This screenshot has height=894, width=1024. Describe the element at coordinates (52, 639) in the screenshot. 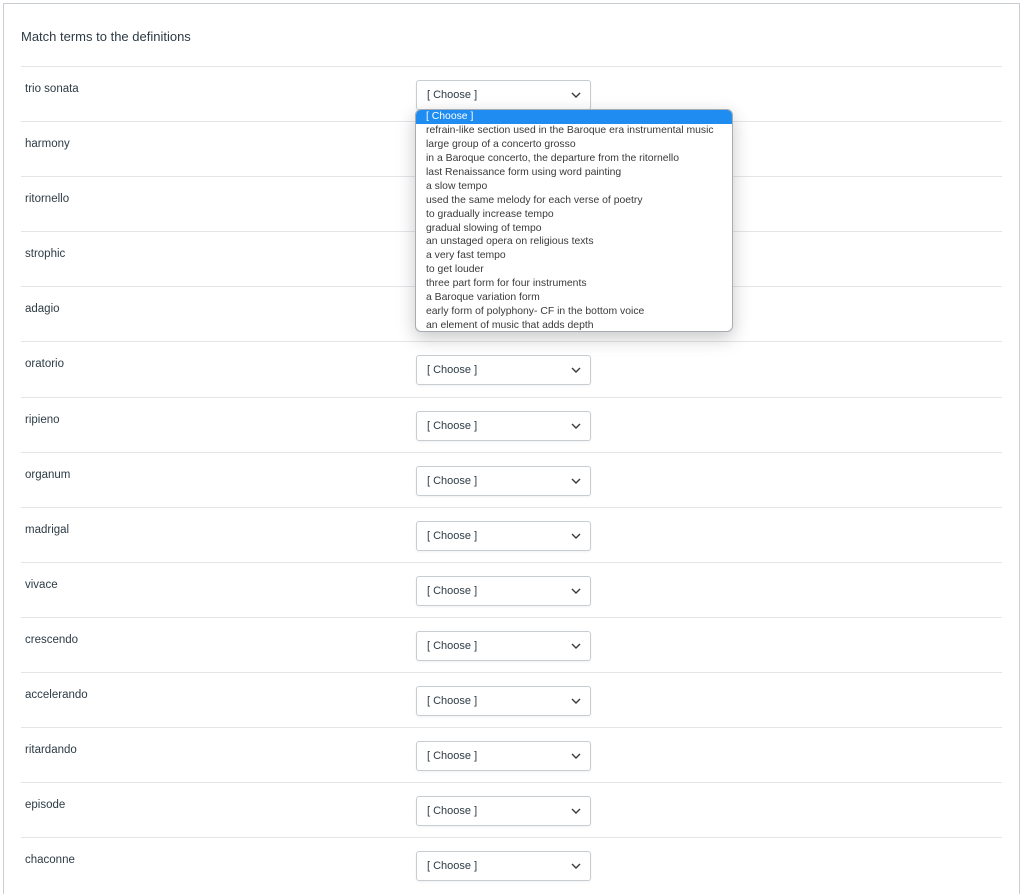

I see `term-label: crescendo` at that location.